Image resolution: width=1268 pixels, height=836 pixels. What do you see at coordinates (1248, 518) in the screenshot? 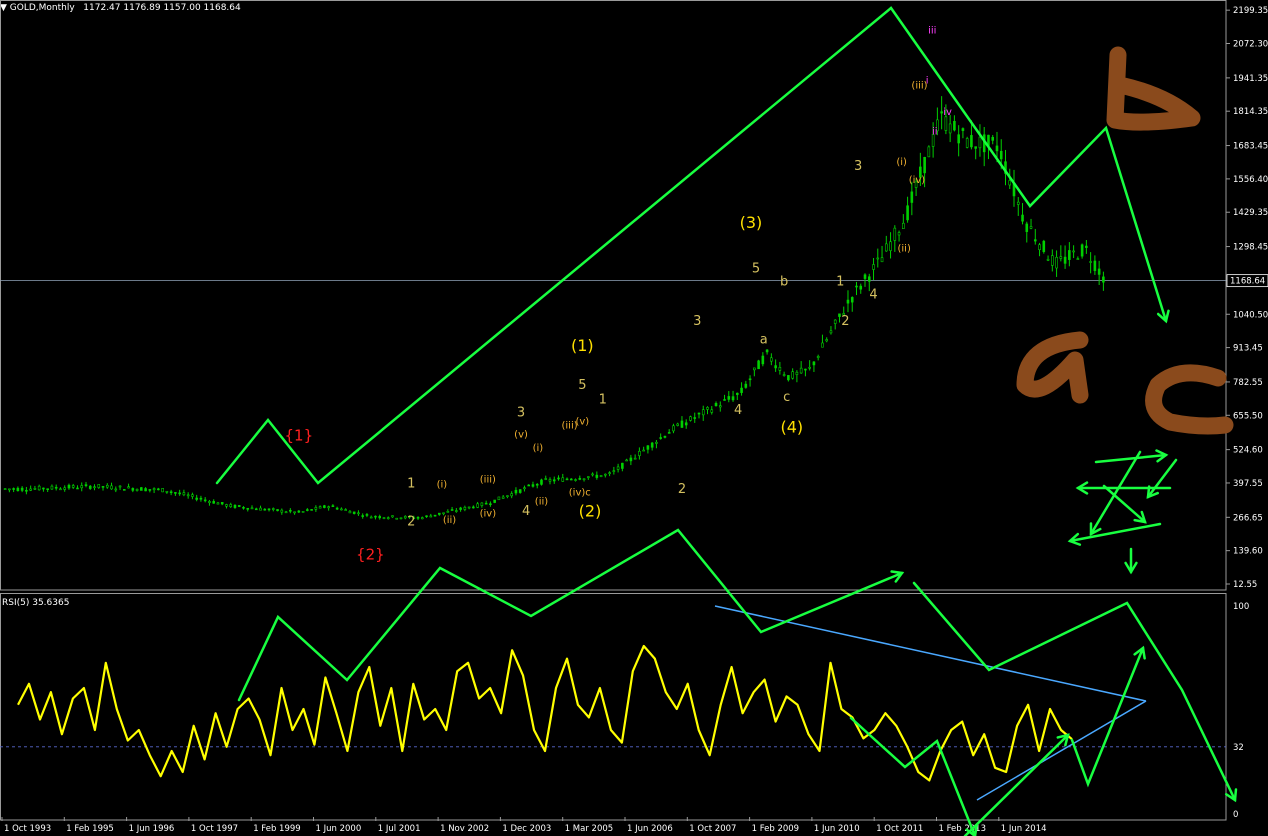
I see `price-axis-label: 266.65` at bounding box center [1248, 518].